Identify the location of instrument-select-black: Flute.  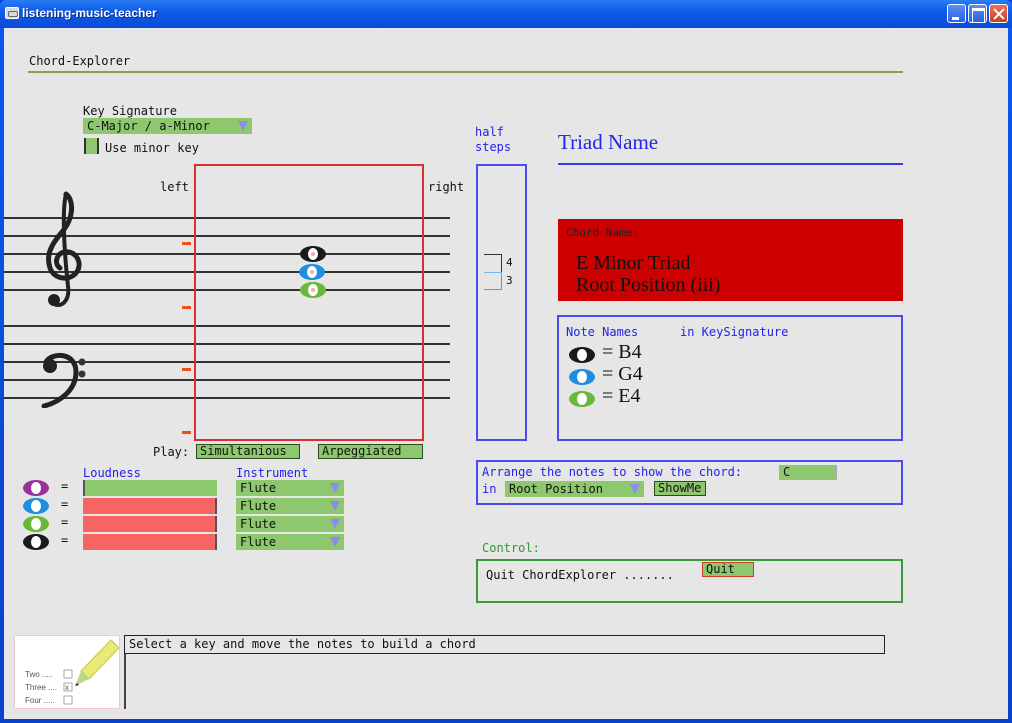
(290, 542).